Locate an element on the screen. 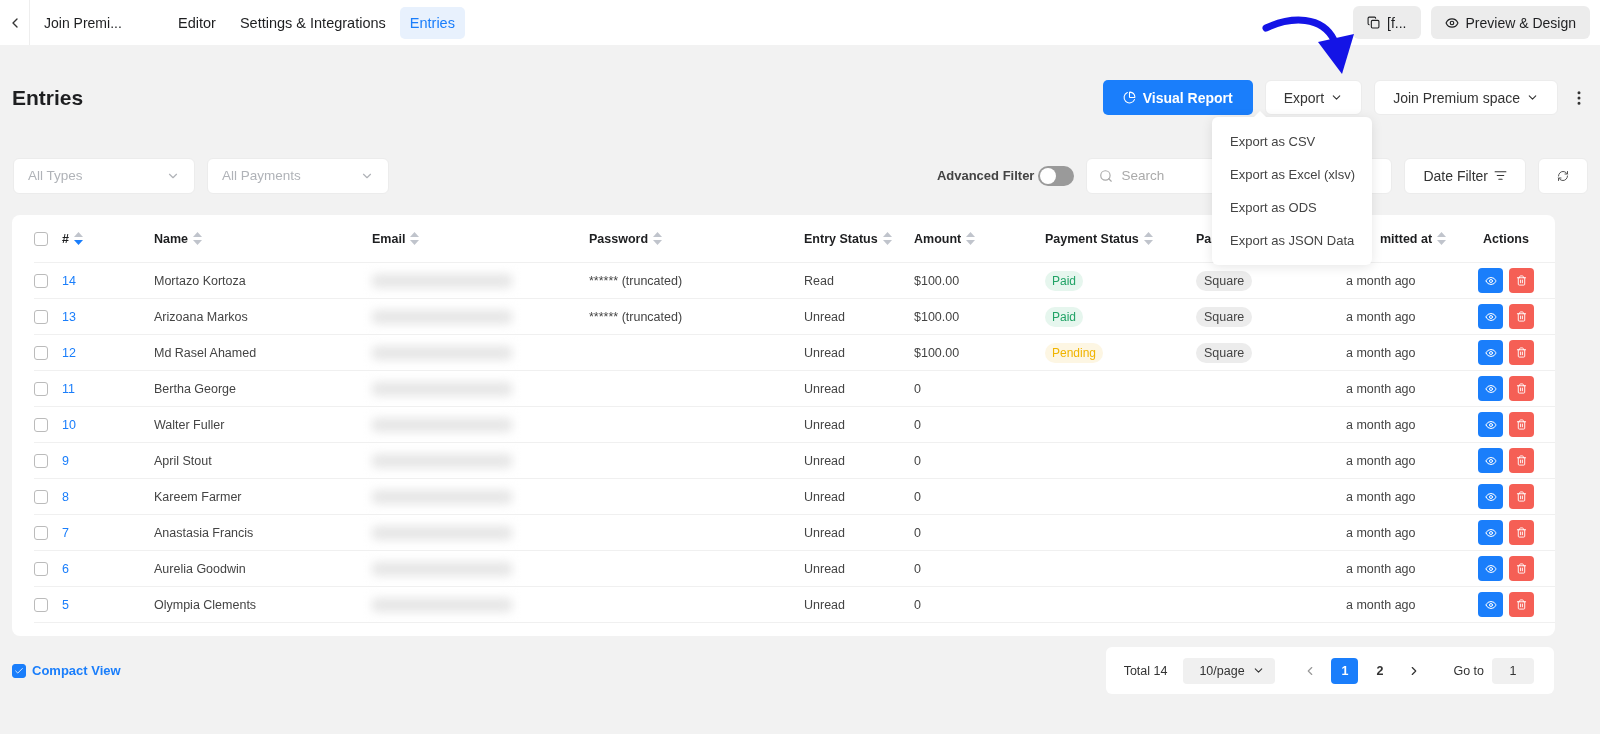 This screenshot has height=734, width=1600. table-cell-text: Md Rasel Ahamed is located at coordinates (206, 352).